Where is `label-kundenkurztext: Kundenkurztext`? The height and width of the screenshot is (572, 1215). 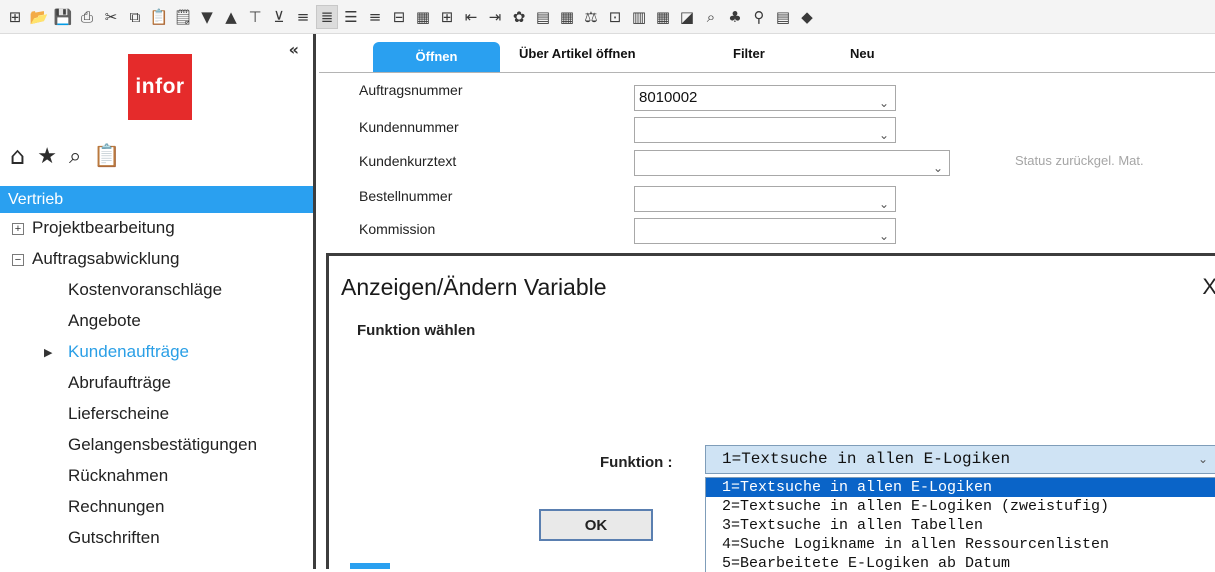 label-kundenkurztext: Kundenkurztext is located at coordinates (408, 161).